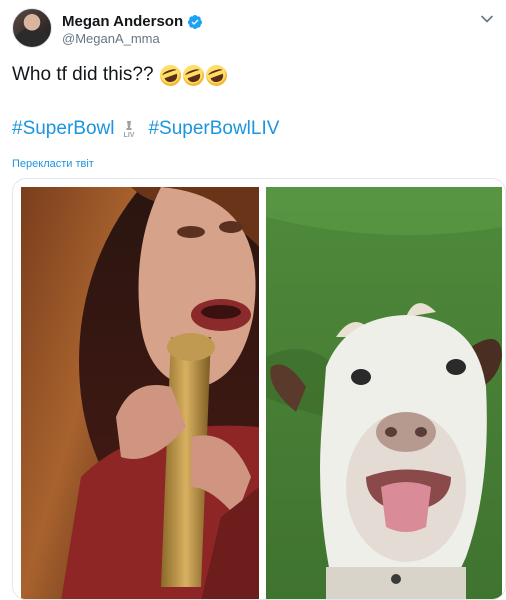 Image resolution: width=506 pixels, height=600 pixels. Describe the element at coordinates (213, 129) in the screenshot. I see `hashtag-superbowl-liv: #SuperBowlLIV` at that location.